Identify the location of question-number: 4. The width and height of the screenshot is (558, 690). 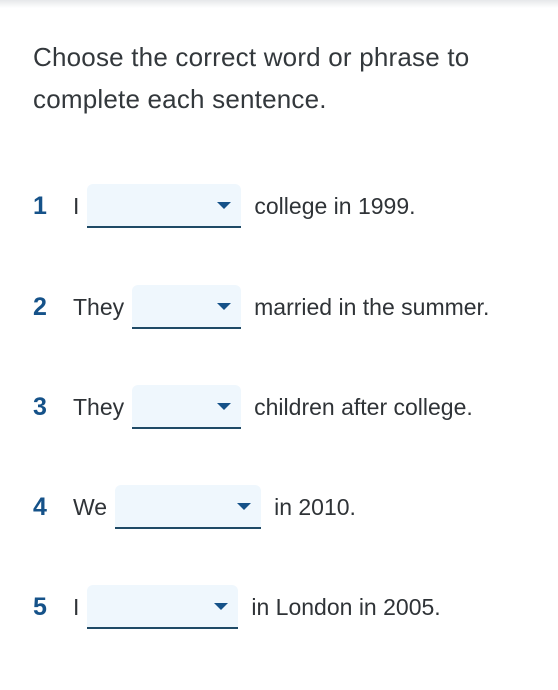
(40, 506).